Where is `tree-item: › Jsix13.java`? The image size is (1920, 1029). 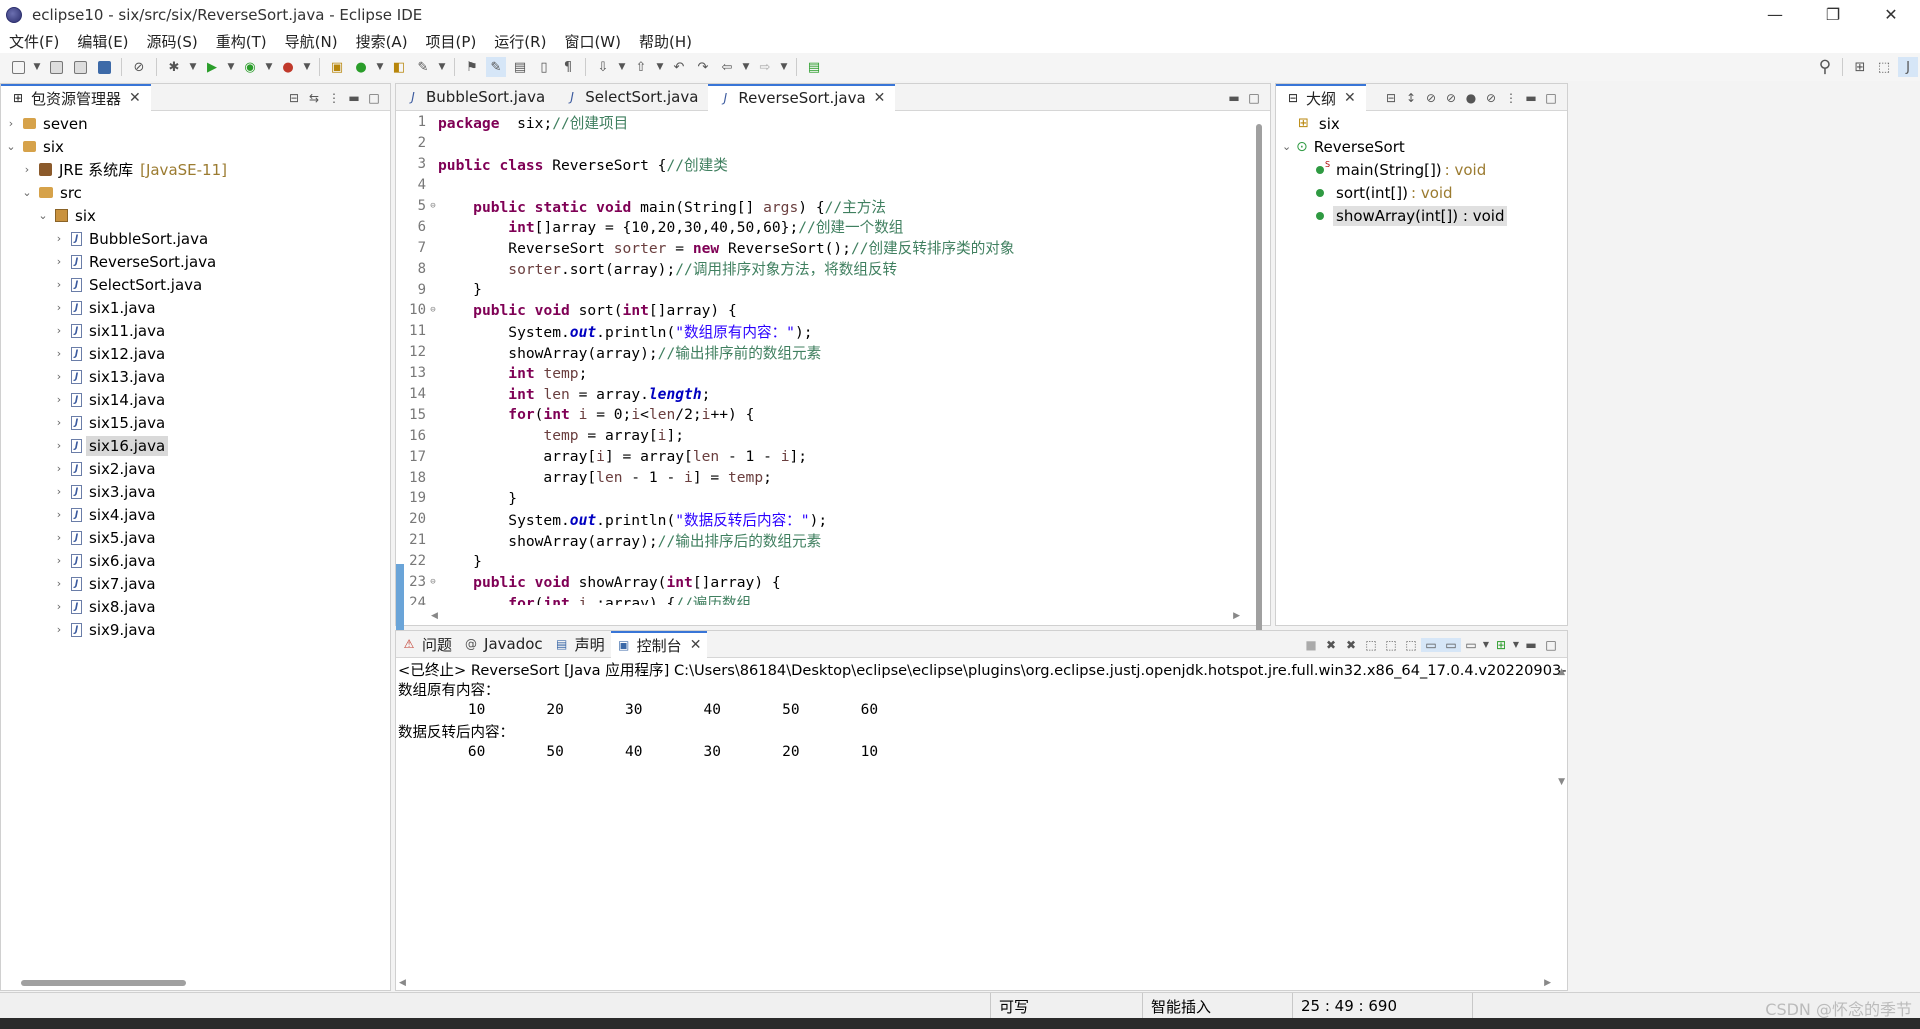 tree-item: › Jsix13.java is located at coordinates (195, 376).